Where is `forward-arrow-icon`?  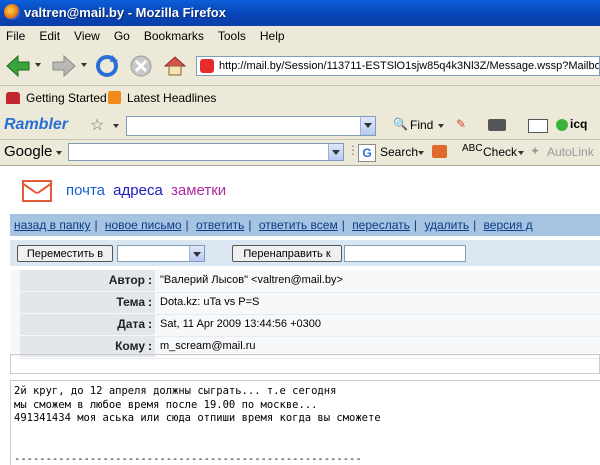
forward-arrow-icon is located at coordinates (64, 66).